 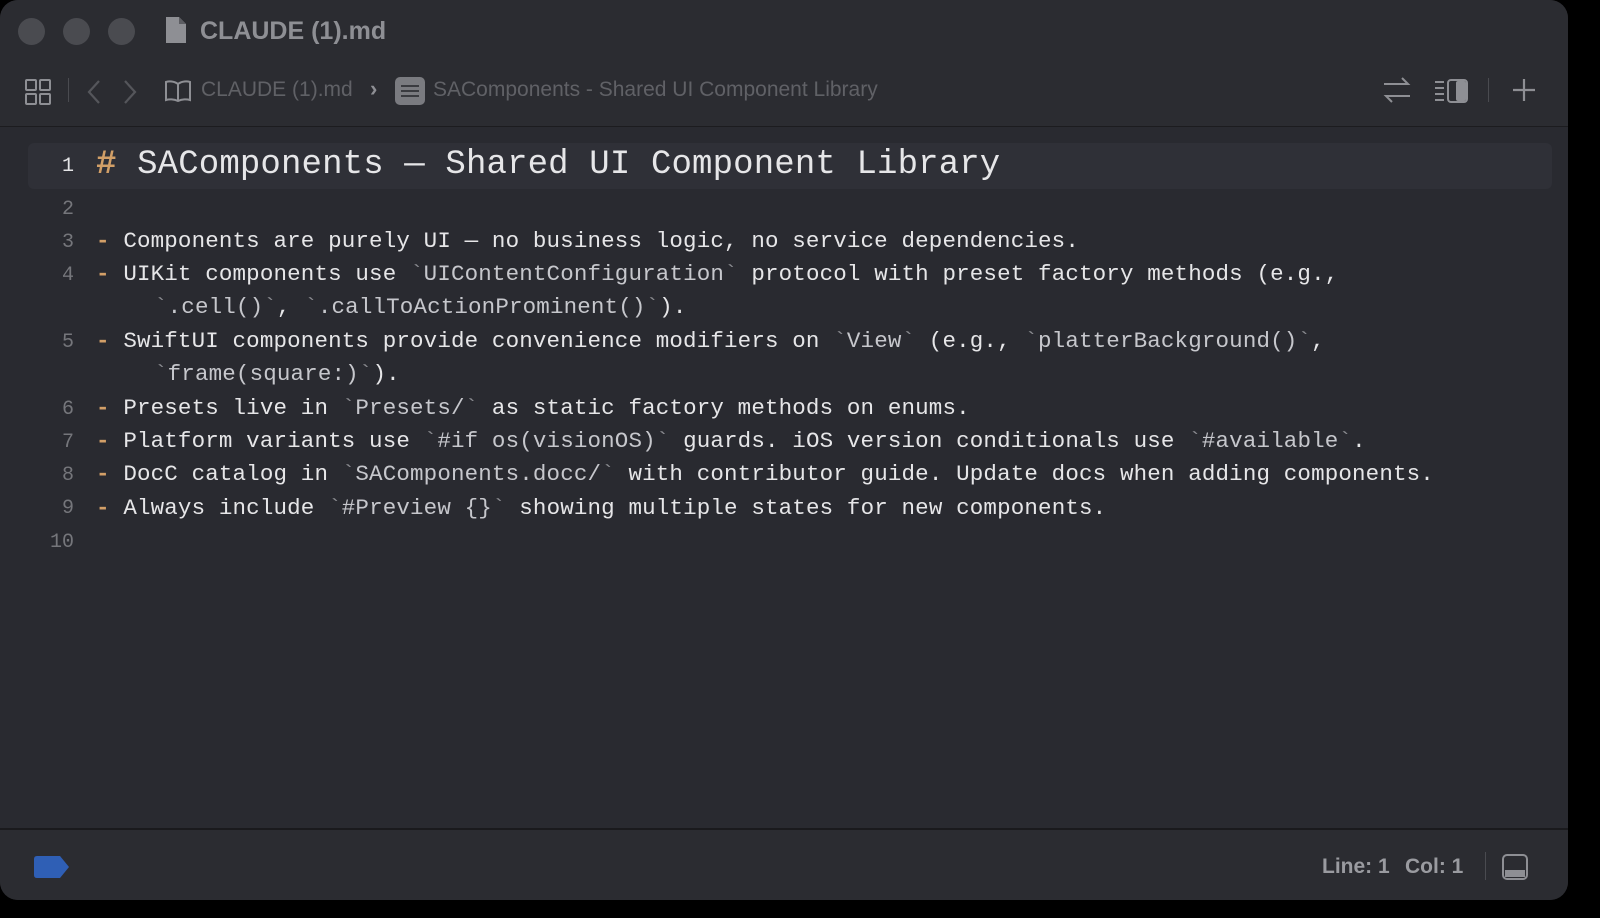 I want to click on document-icon, so click(x=176, y=30).